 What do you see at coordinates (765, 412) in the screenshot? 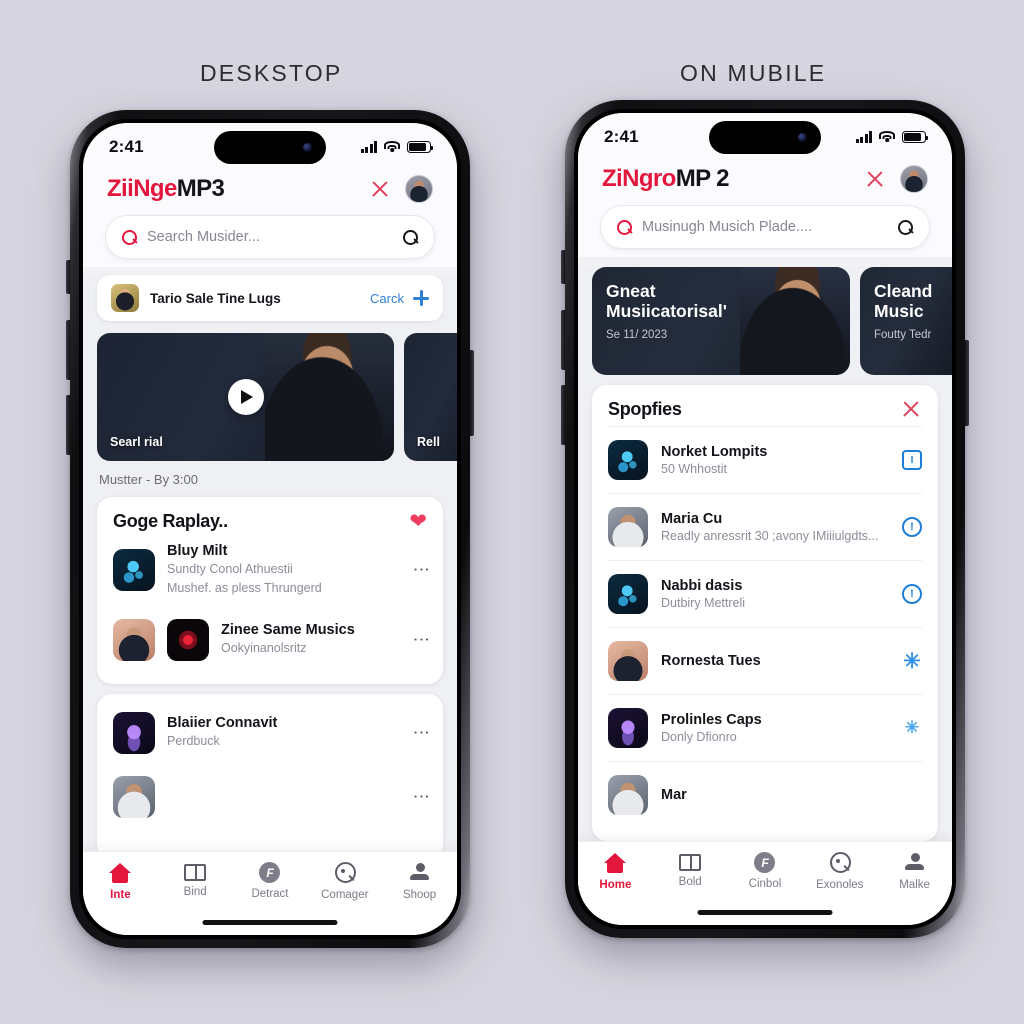
I see `spotlight-header: Spopfies` at bounding box center [765, 412].